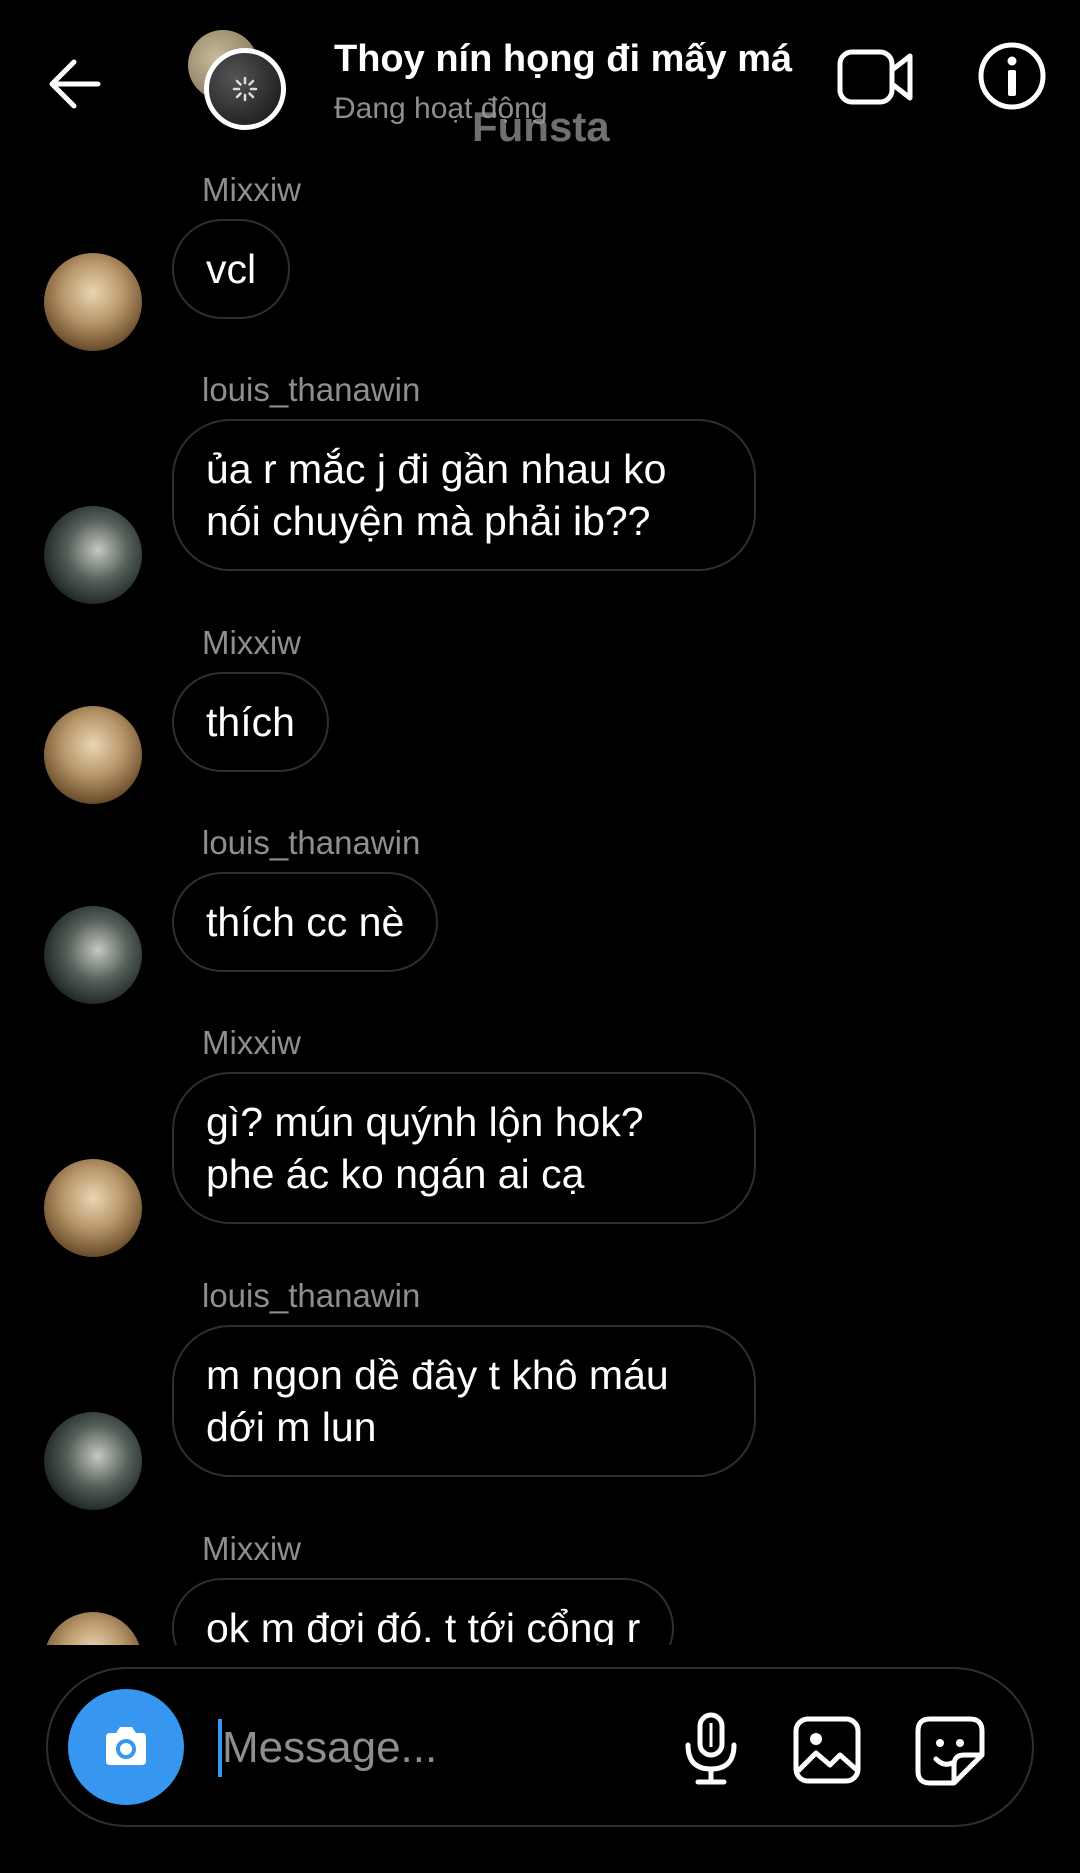  I want to click on arrow-left-icon, so click(75, 84).